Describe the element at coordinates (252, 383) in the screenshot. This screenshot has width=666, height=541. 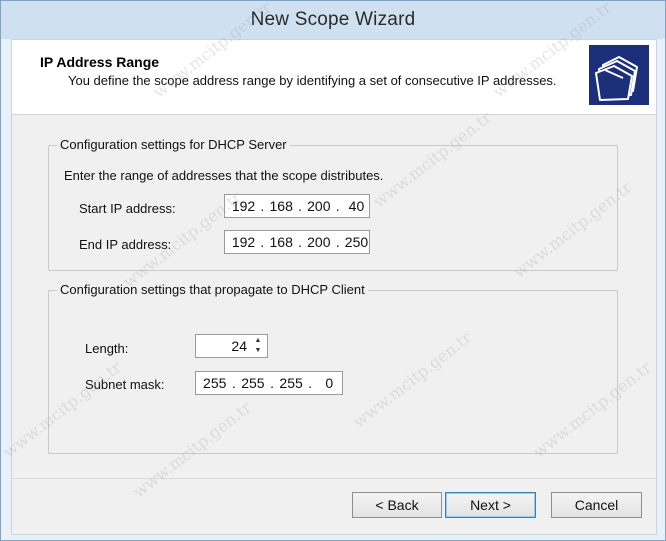
I see `mask-octet-2: 255` at that location.